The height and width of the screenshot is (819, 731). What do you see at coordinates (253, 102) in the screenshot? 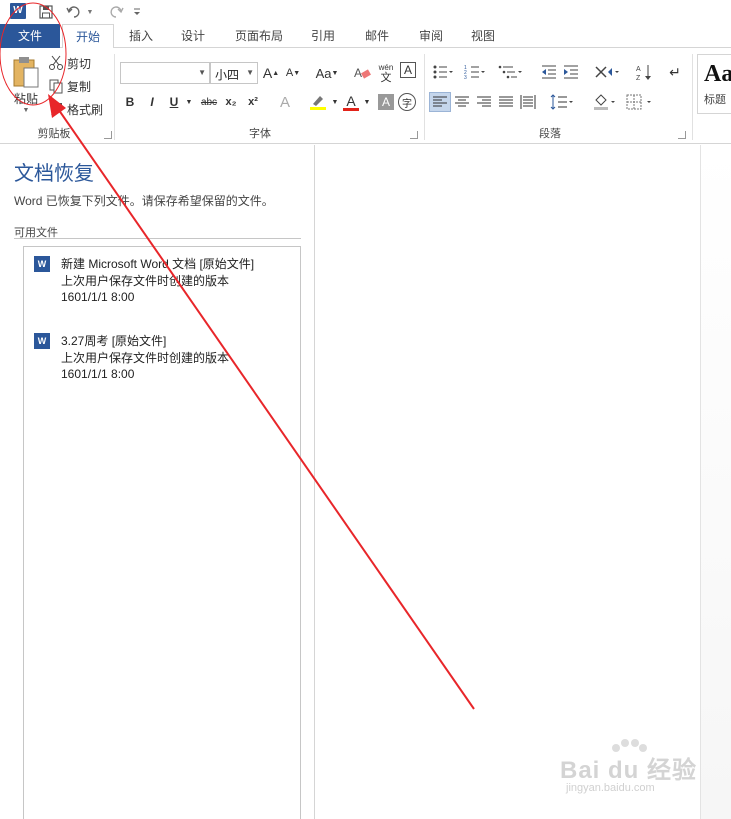
I see `superscript-button: x²` at bounding box center [253, 102].